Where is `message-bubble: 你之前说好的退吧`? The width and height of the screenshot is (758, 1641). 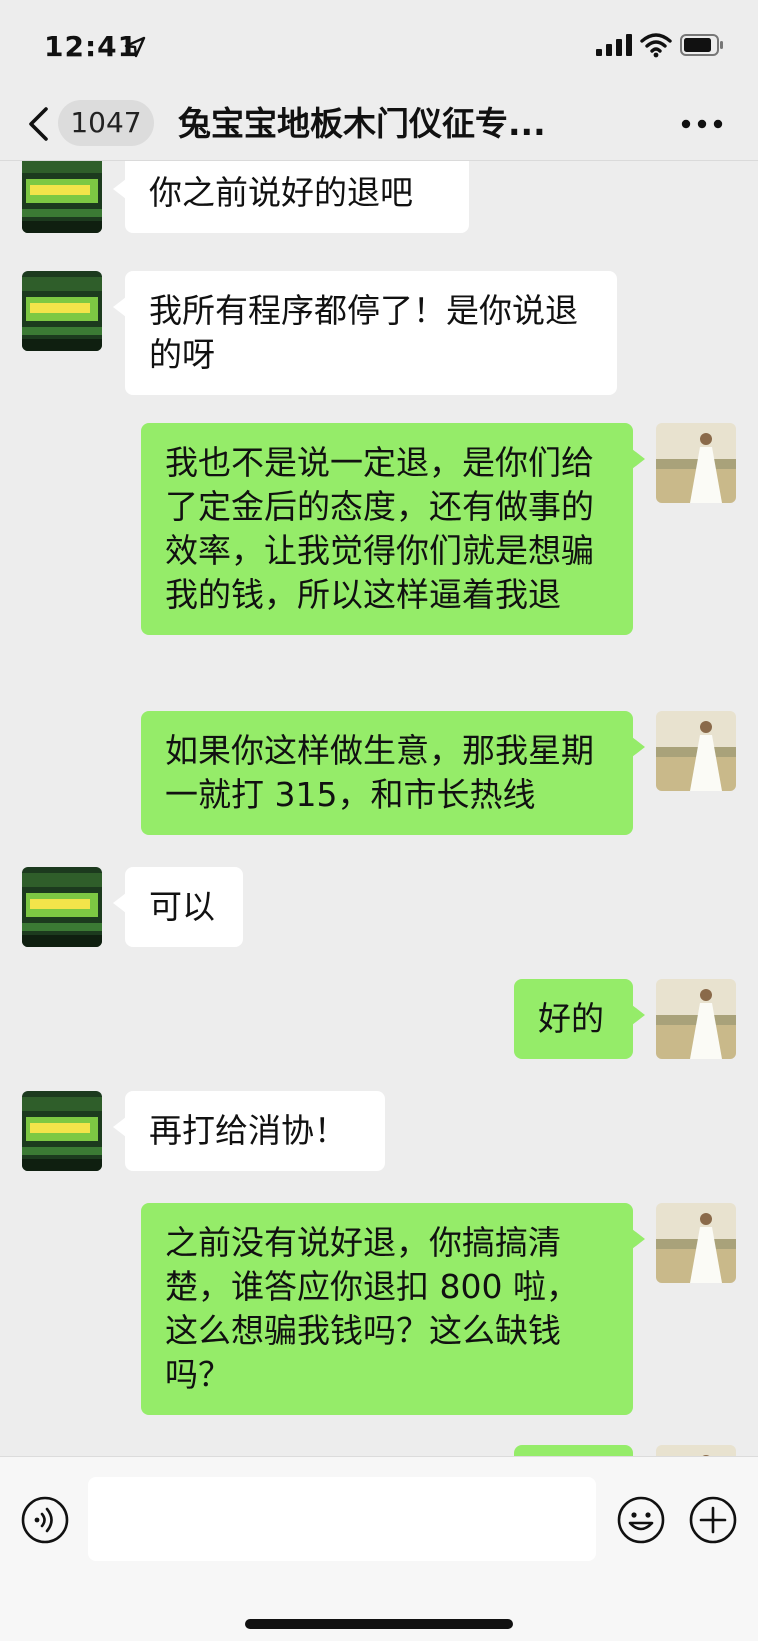
message-bubble: 你之前说好的退吧 is located at coordinates (291, 197).